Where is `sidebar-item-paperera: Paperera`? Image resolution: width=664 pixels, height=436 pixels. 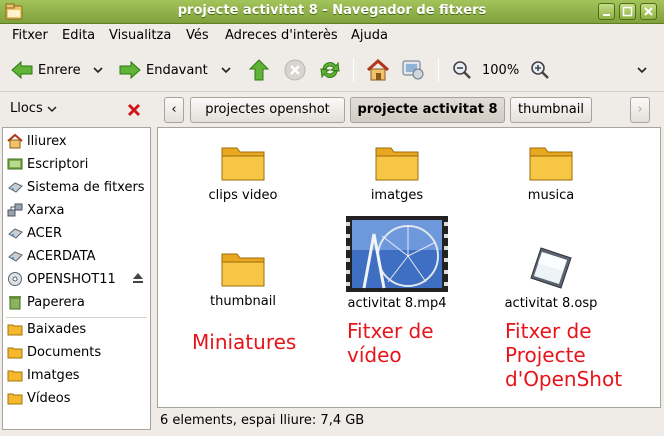
sidebar-item-paperera: Paperera is located at coordinates (46, 302).